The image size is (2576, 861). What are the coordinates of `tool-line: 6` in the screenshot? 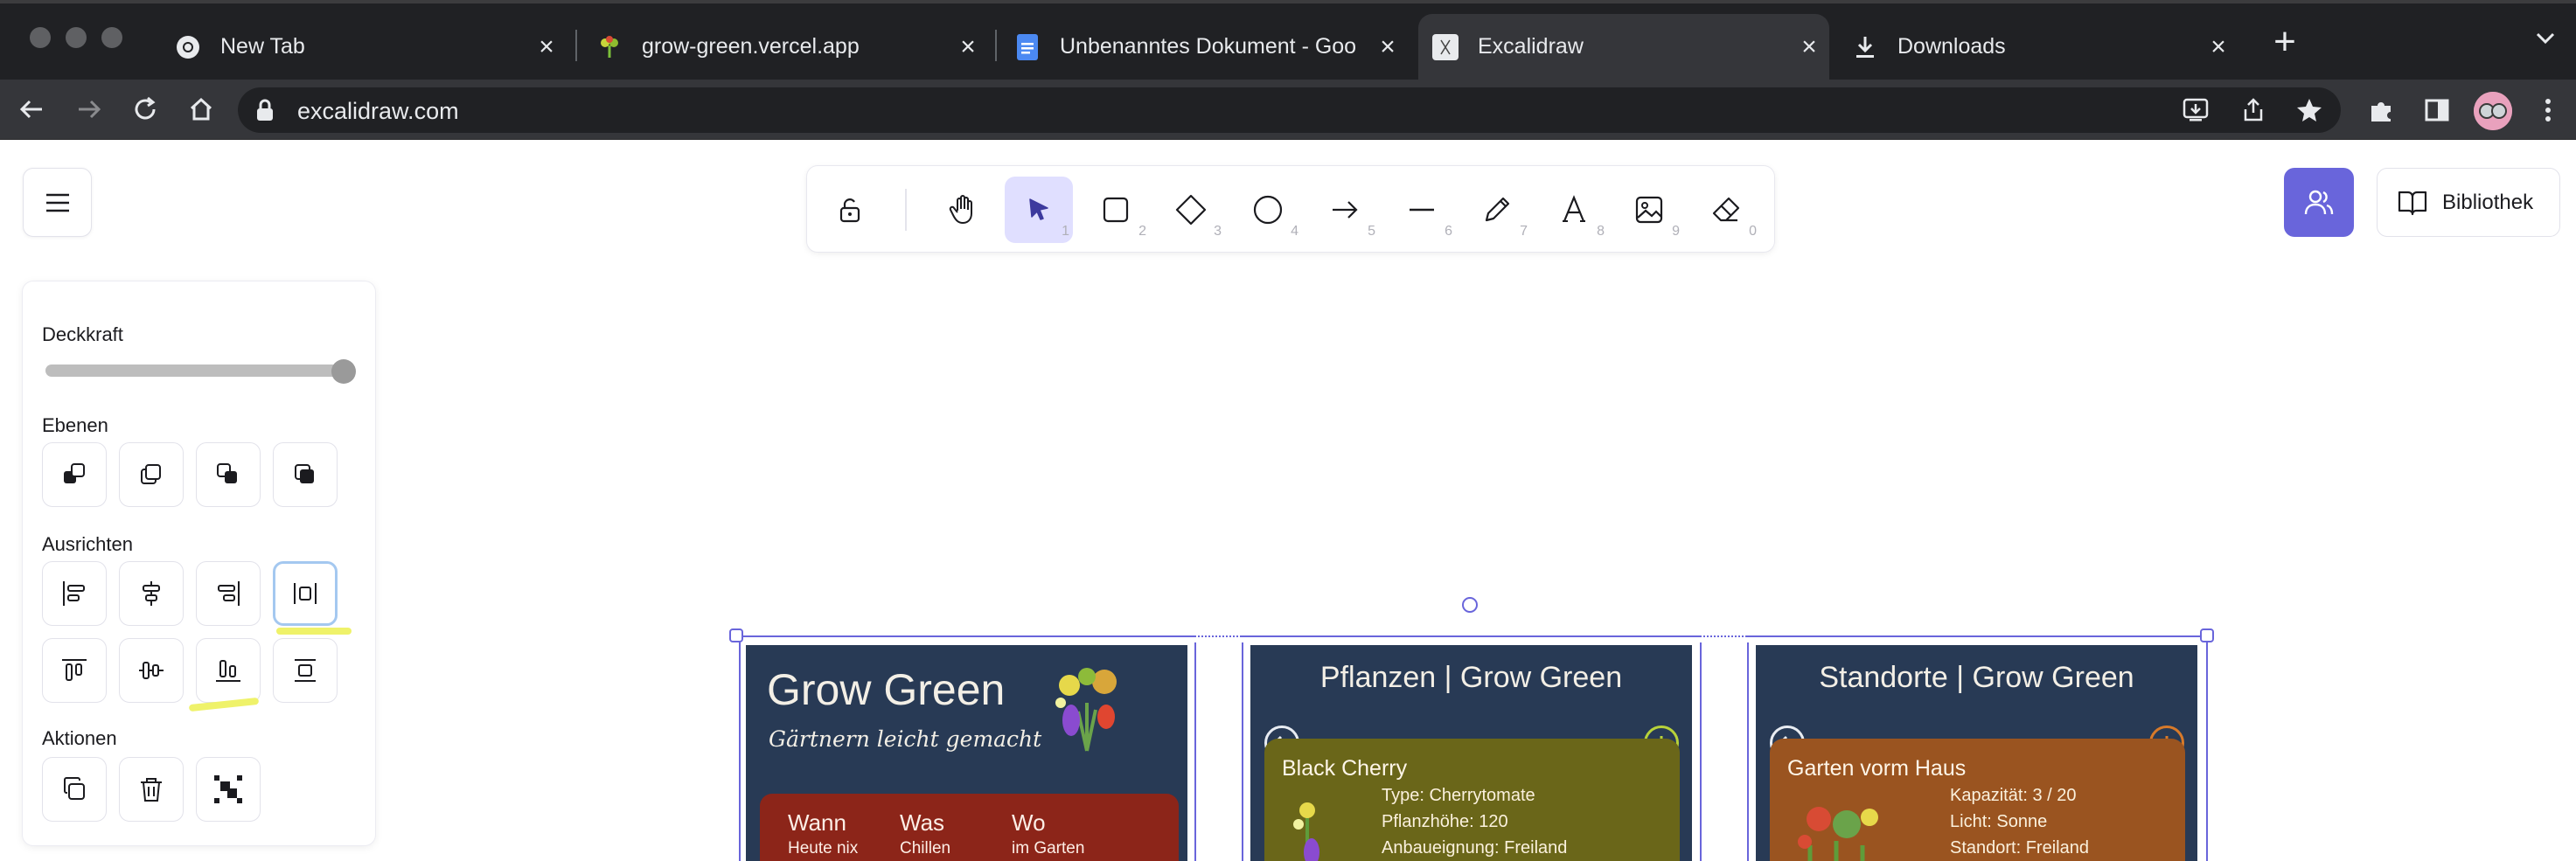 It's located at (1422, 210).